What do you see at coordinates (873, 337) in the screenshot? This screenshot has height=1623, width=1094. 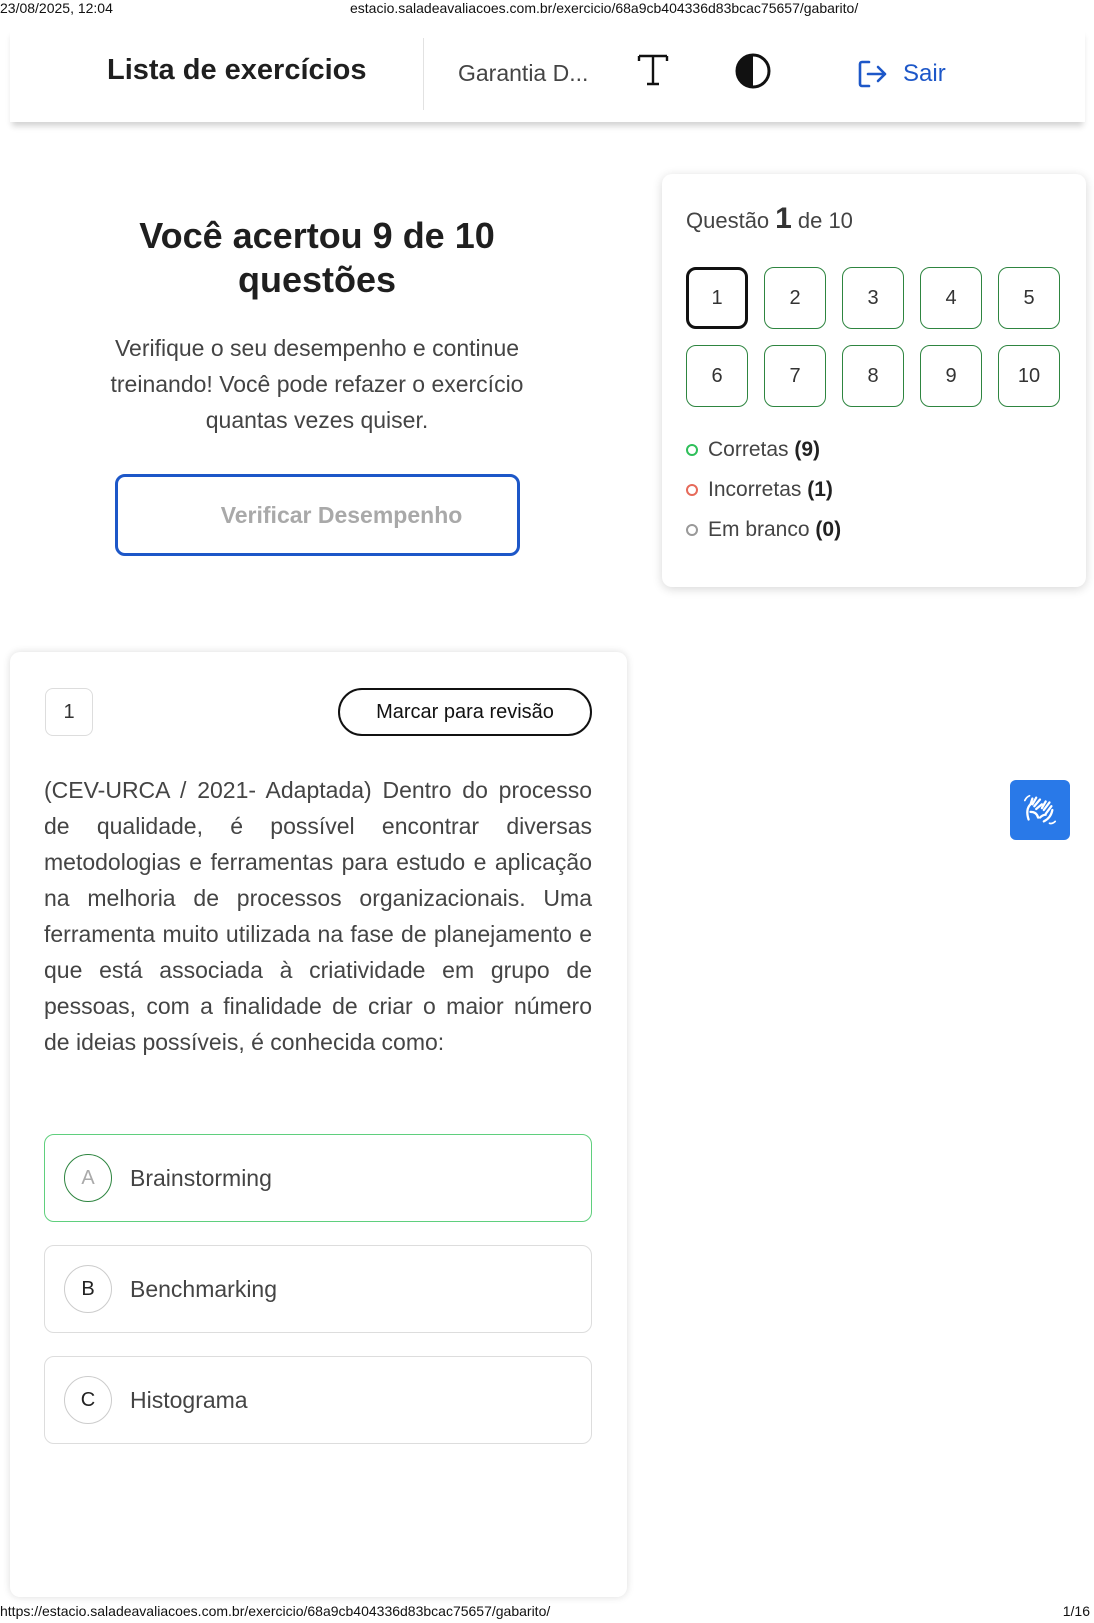 I see `navigator-grid: 1 2 3 4 5 6 7 8 9 10` at bounding box center [873, 337].